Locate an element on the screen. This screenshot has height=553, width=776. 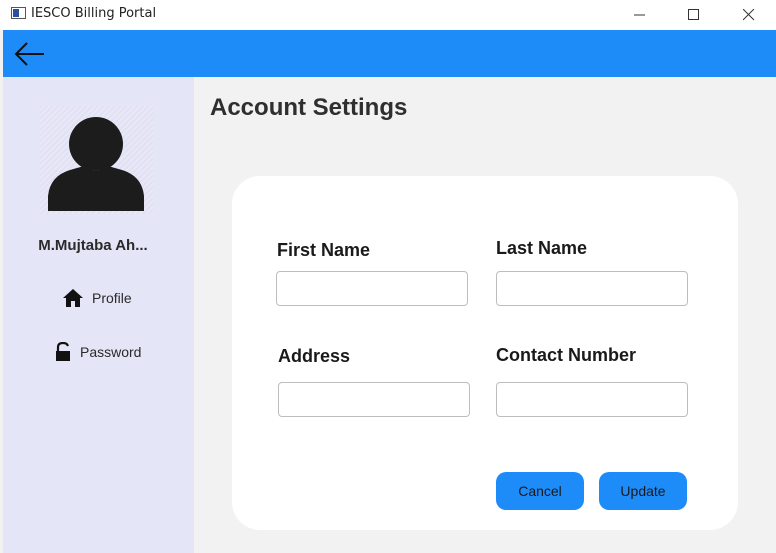
update-button: Update is located at coordinates (643, 491).